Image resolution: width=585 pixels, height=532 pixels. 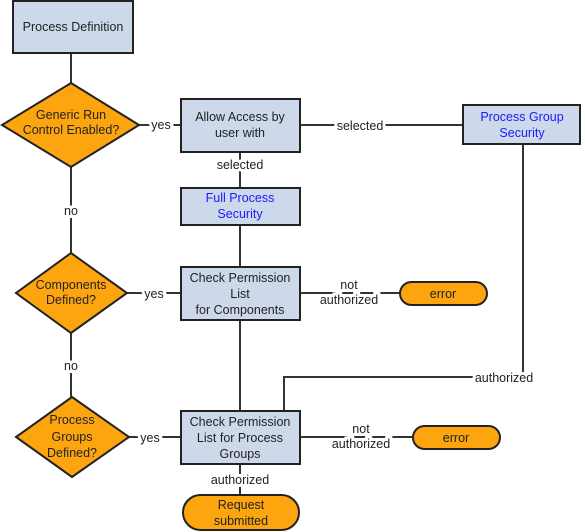 I want to click on terminal-error-1: error, so click(x=443, y=293).